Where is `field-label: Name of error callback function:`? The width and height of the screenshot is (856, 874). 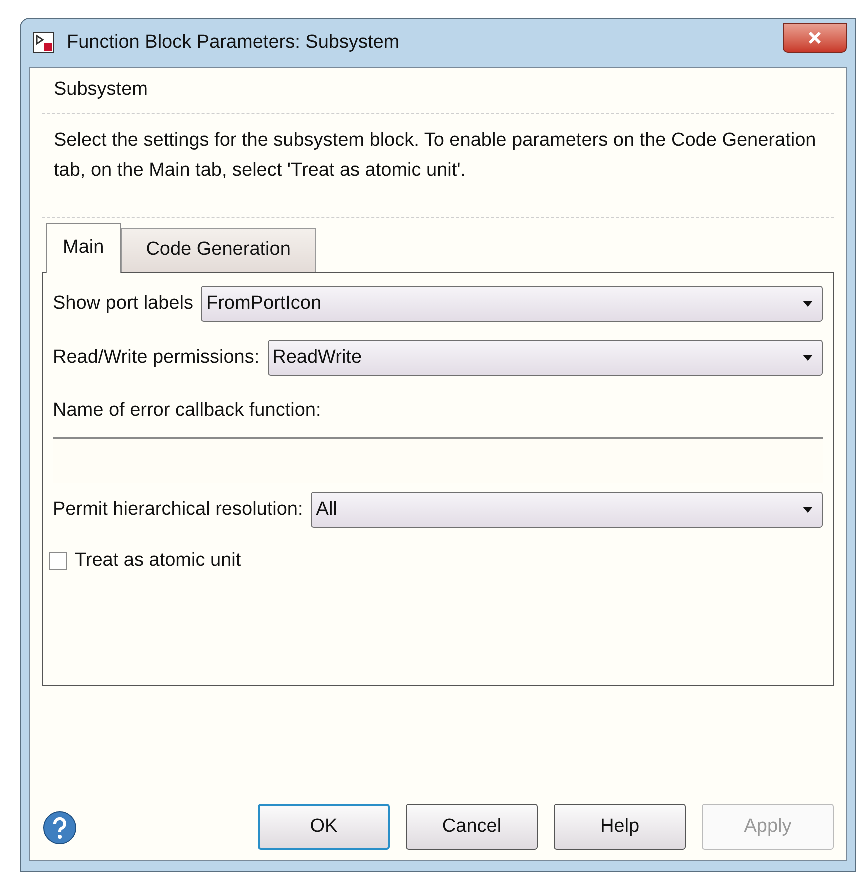 field-label: Name of error callback function: is located at coordinates (187, 410).